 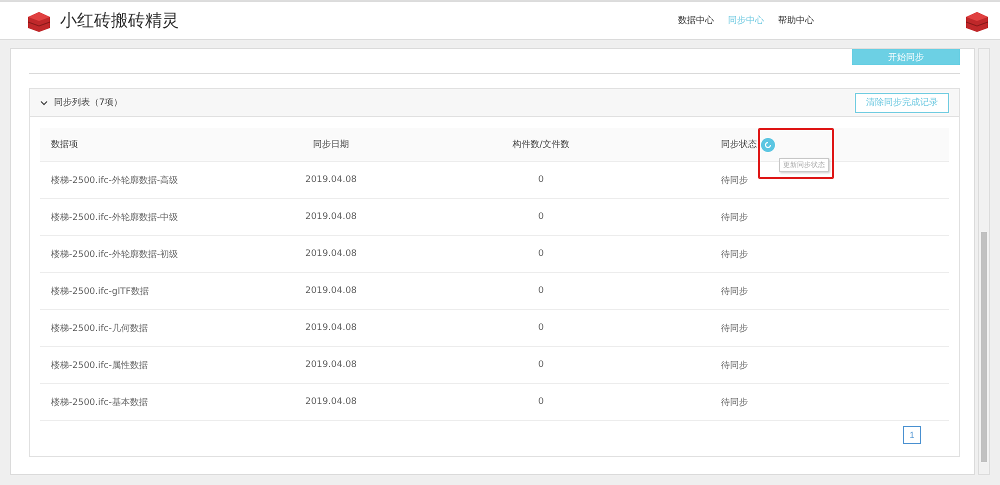 What do you see at coordinates (100, 366) in the screenshot?
I see `table-cell-text: 楼梯-2500.ifc-属性数据` at bounding box center [100, 366].